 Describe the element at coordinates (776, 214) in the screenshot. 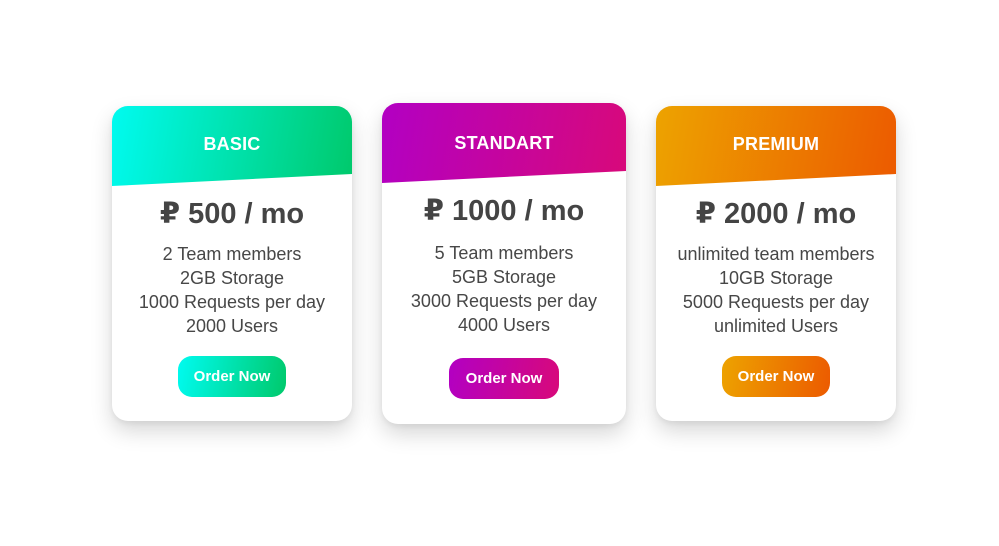

I see `plan-price: ₽ 2000 / mo` at that location.